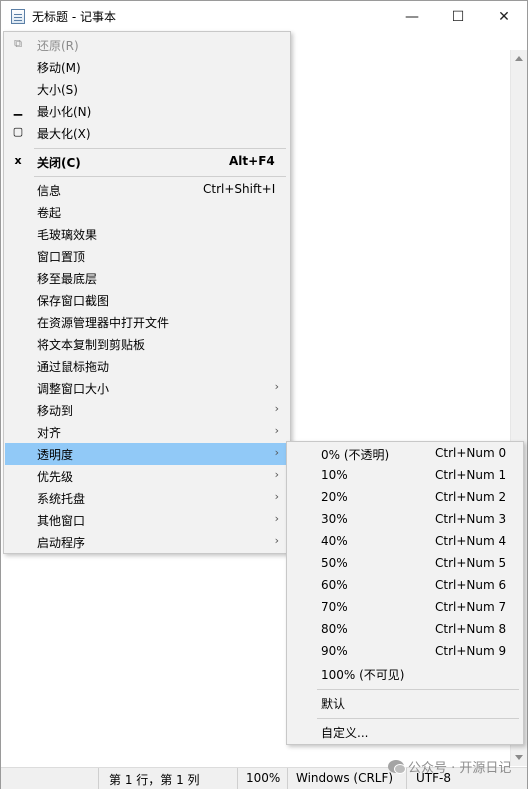 The height and width of the screenshot is (789, 528). What do you see at coordinates (74, 17) in the screenshot?
I see `window-title: 无标题 - 记事本` at bounding box center [74, 17].